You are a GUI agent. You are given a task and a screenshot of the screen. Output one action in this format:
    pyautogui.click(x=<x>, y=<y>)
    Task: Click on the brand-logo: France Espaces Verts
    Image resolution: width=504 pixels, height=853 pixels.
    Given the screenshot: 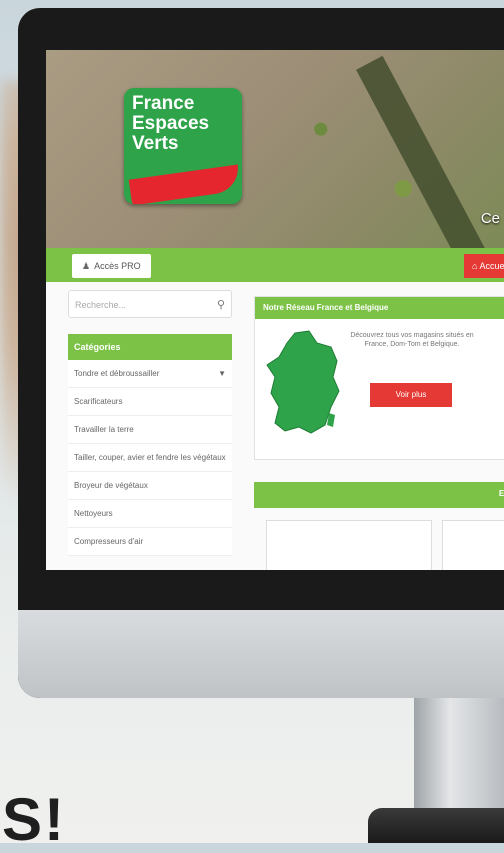 What is the action you would take?
    pyautogui.click(x=183, y=146)
    